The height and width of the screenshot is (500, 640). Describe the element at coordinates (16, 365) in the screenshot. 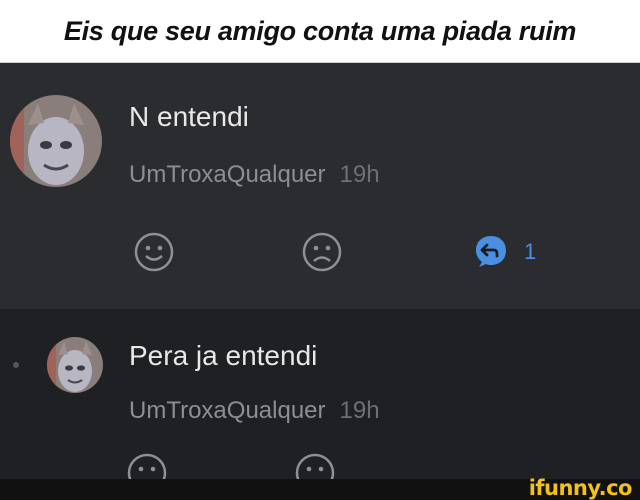

I see `thread-dot` at that location.